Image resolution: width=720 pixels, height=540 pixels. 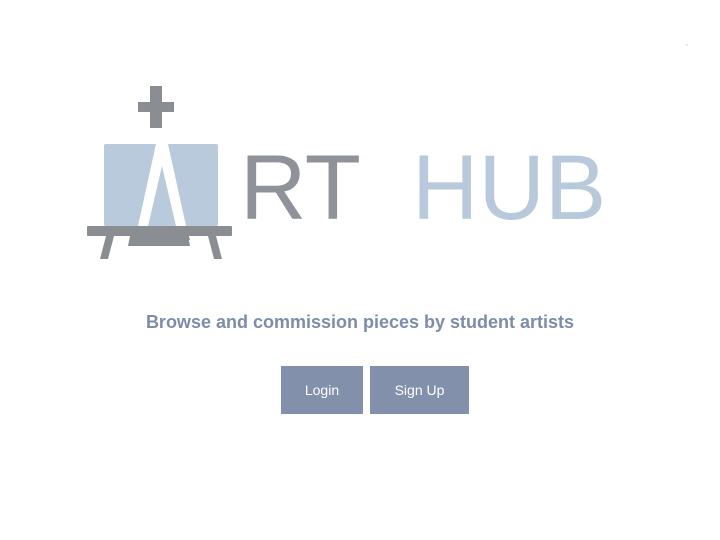 What do you see at coordinates (419, 390) in the screenshot?
I see `signup-button: Sign Up` at bounding box center [419, 390].